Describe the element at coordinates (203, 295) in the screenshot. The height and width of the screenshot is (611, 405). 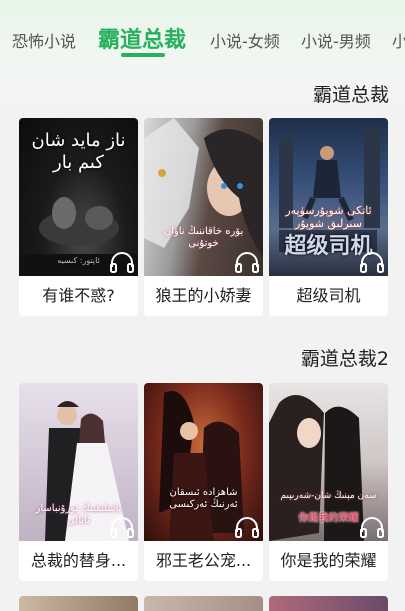
I see `book-title: 狼王的小娇妻` at that location.